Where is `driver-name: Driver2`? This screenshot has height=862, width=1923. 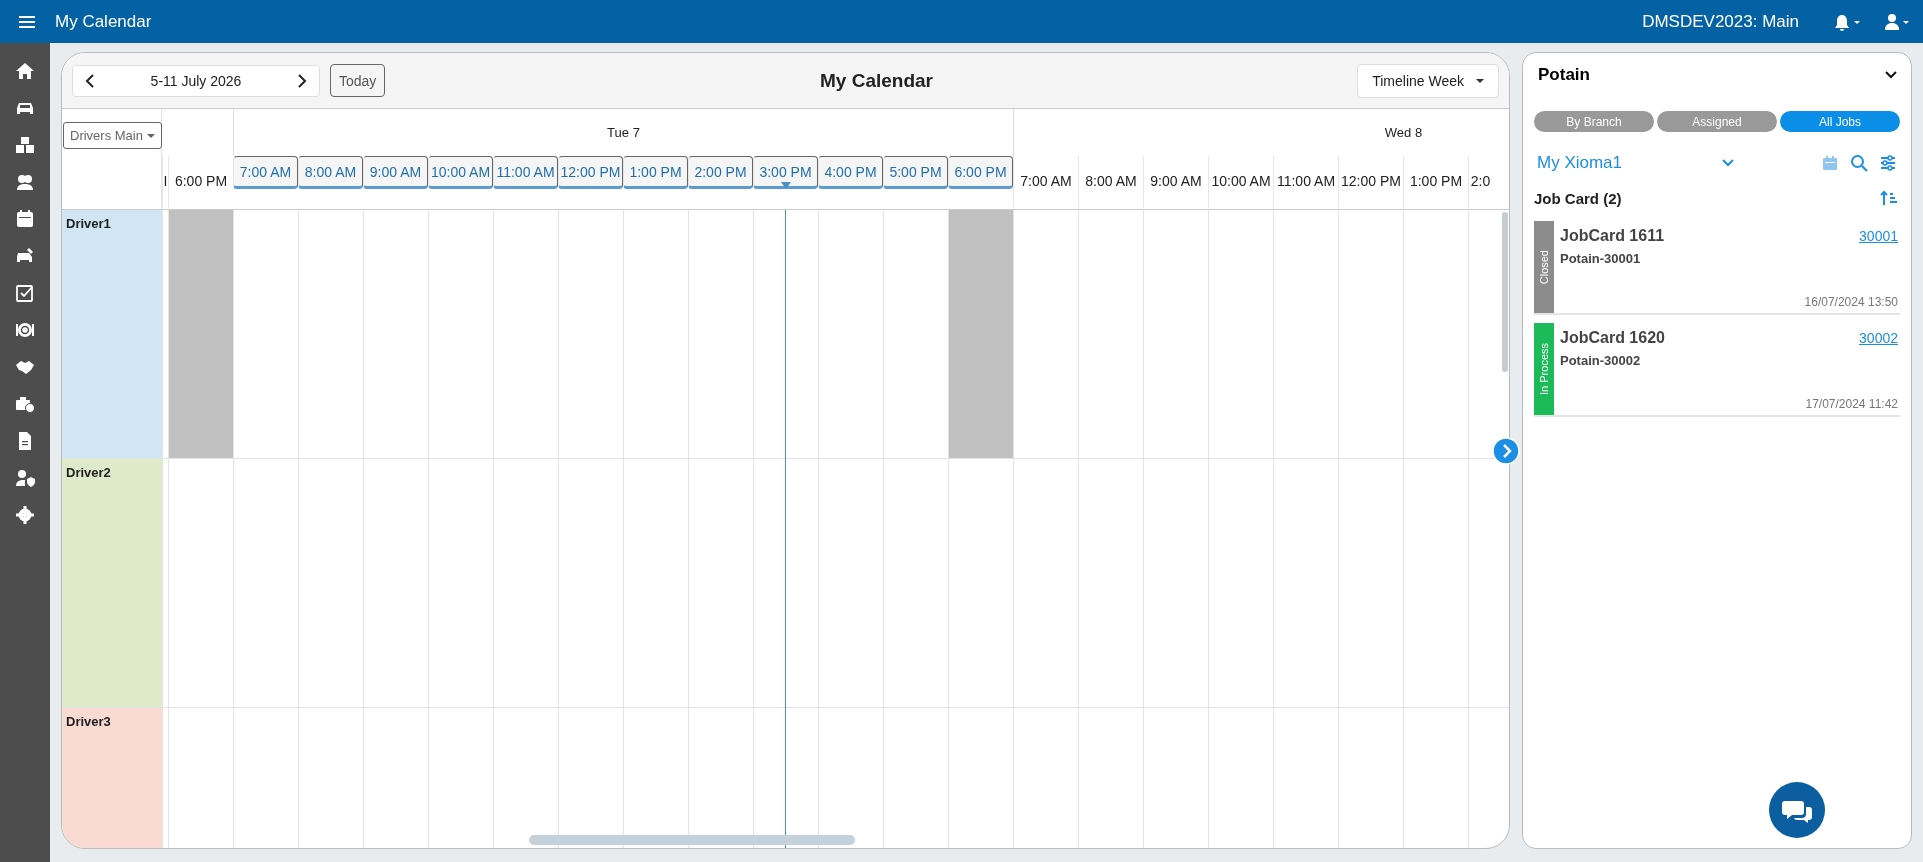 driver-name: Driver2 is located at coordinates (88, 472).